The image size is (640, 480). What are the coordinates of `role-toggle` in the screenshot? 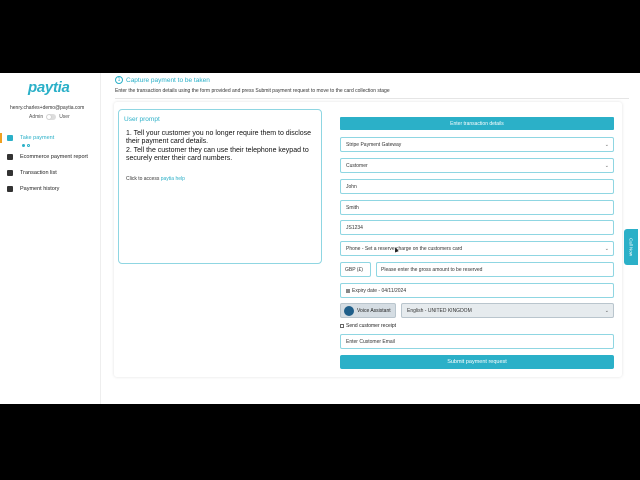 It's located at (51, 117).